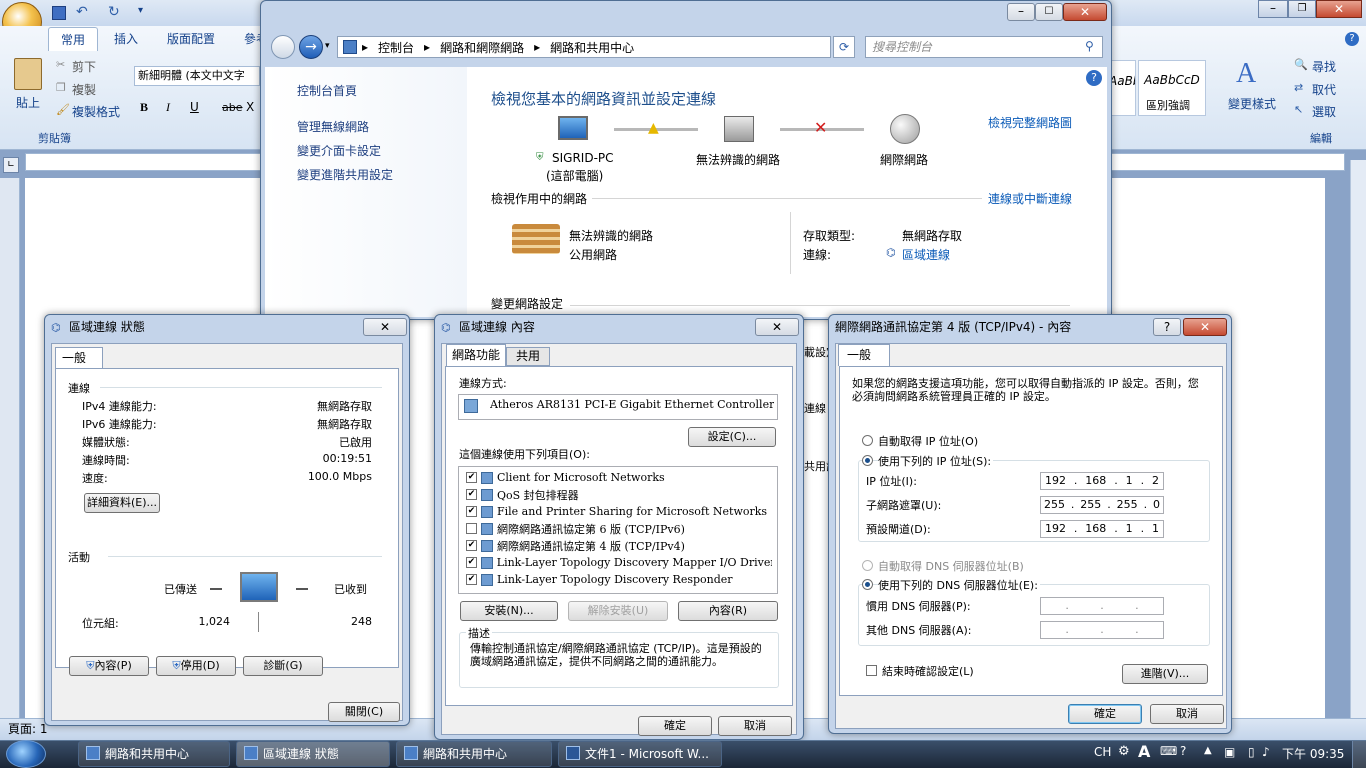  I want to click on ipv4-tab-general: 一般, so click(864, 355).